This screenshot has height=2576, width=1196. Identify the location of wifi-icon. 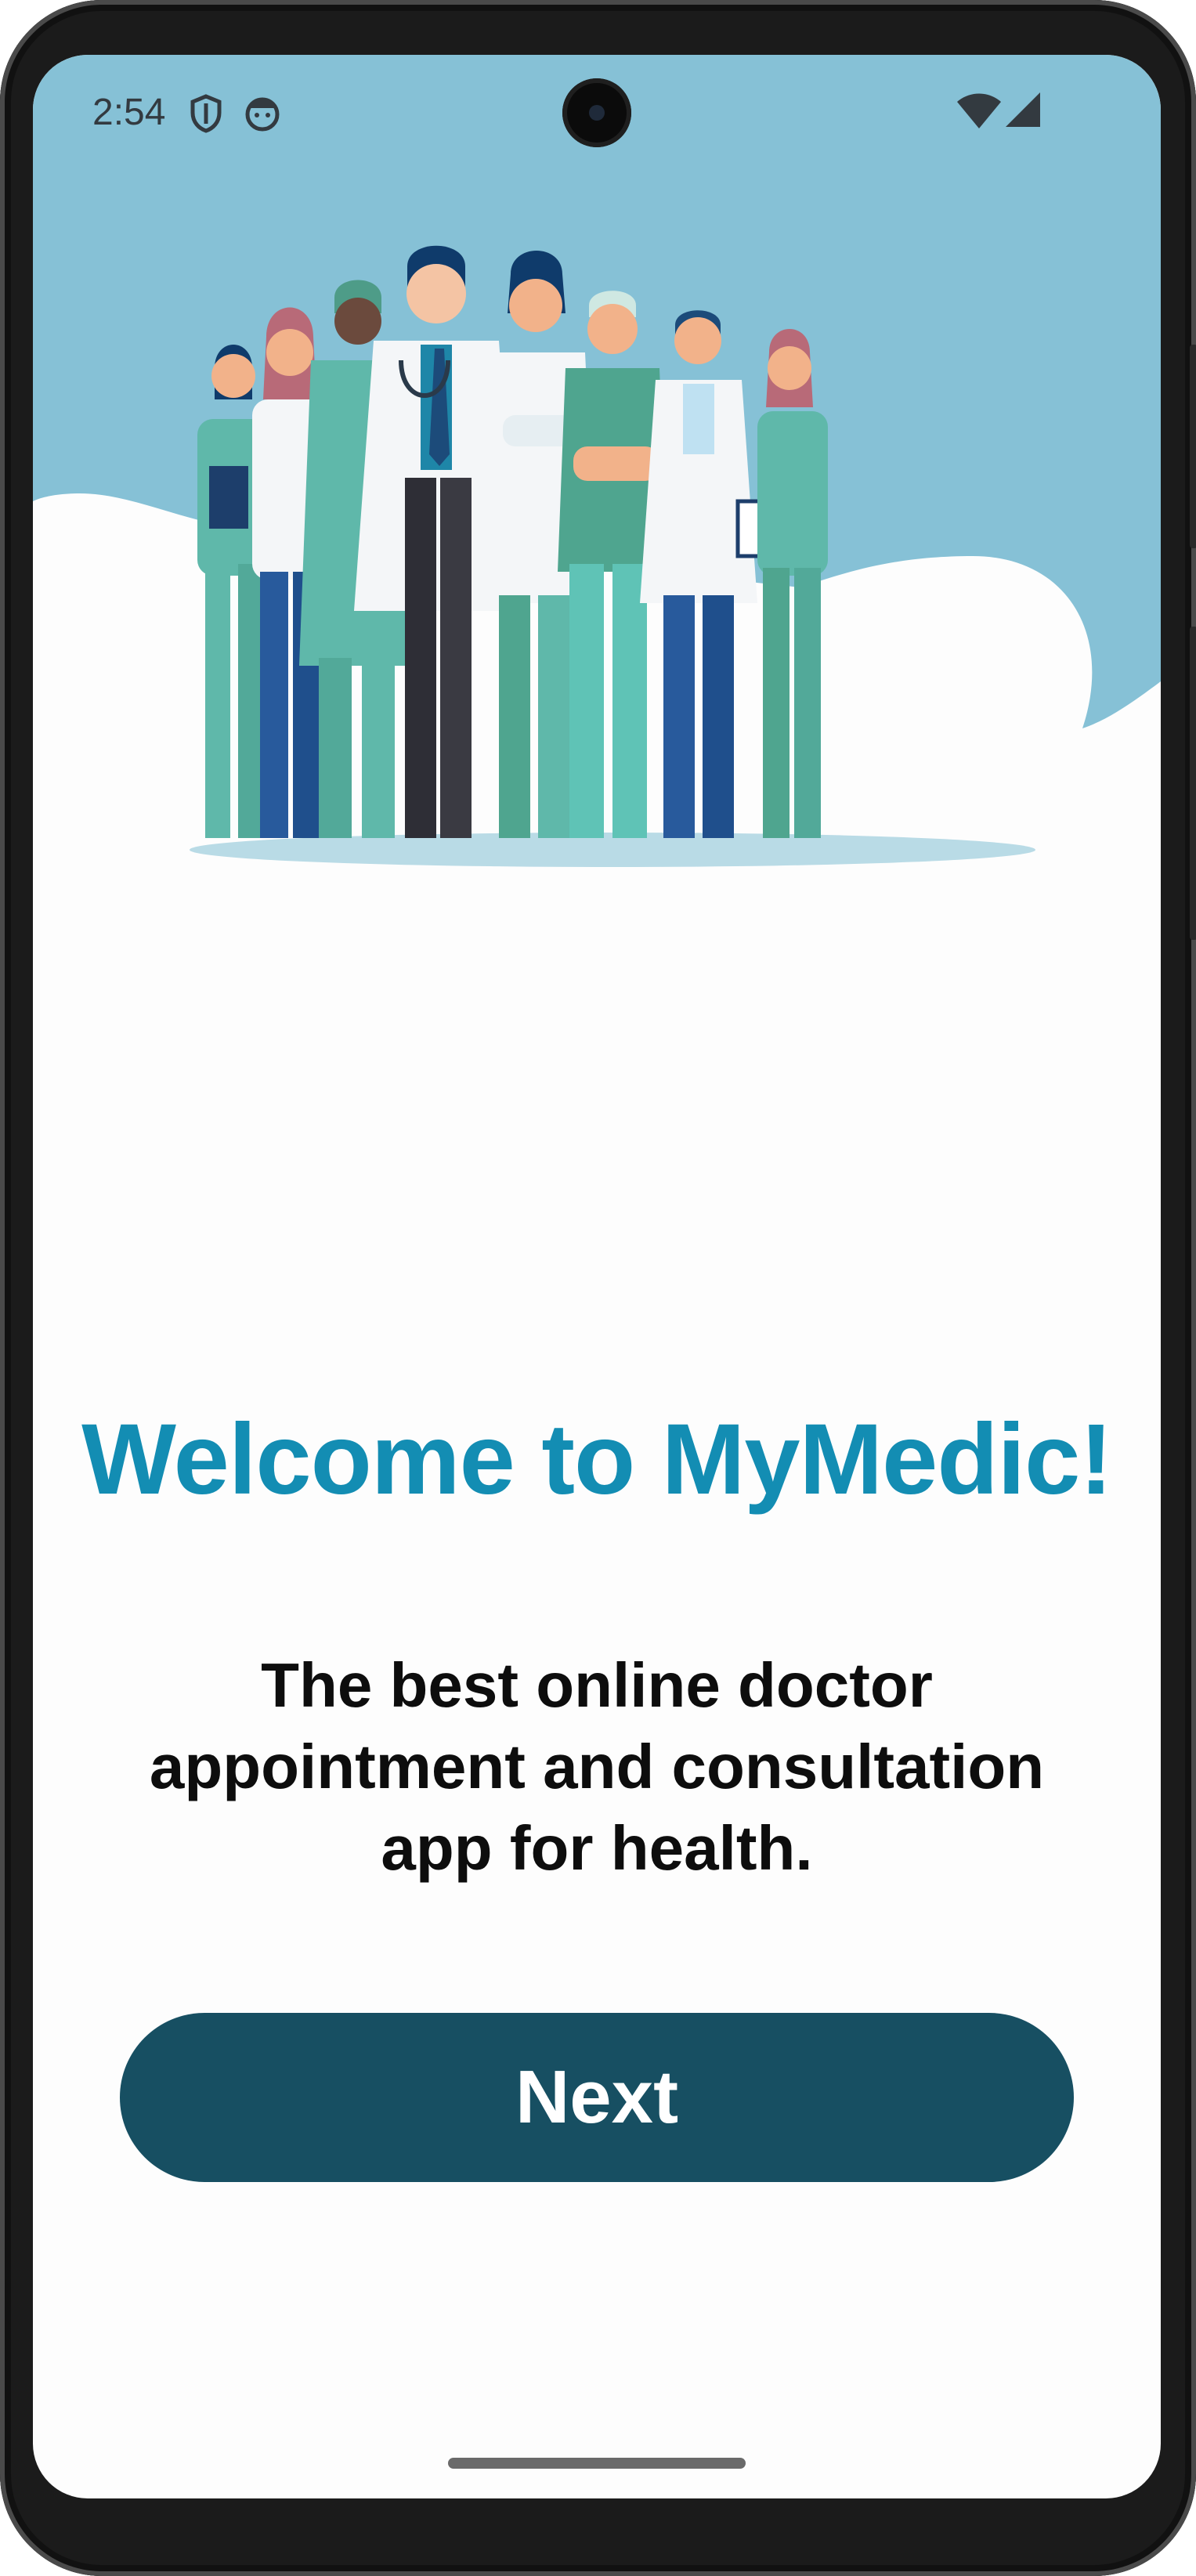
(979, 110).